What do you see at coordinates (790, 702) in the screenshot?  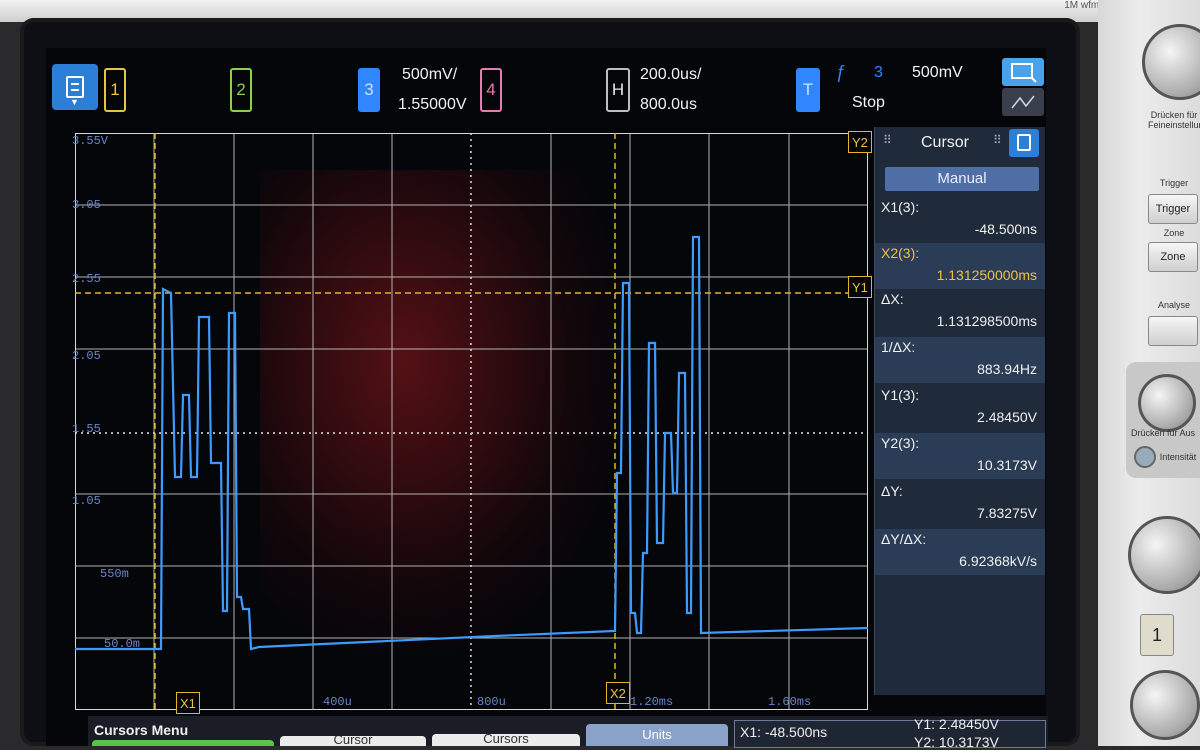 I see `x-tick-3: 1.60ms` at bounding box center [790, 702].